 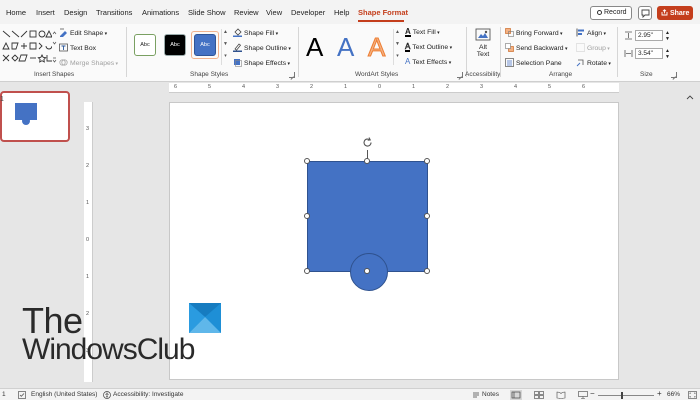 What do you see at coordinates (262, 47) in the screenshot?
I see `shape-outline-button: Shape Outline ▾` at bounding box center [262, 47].